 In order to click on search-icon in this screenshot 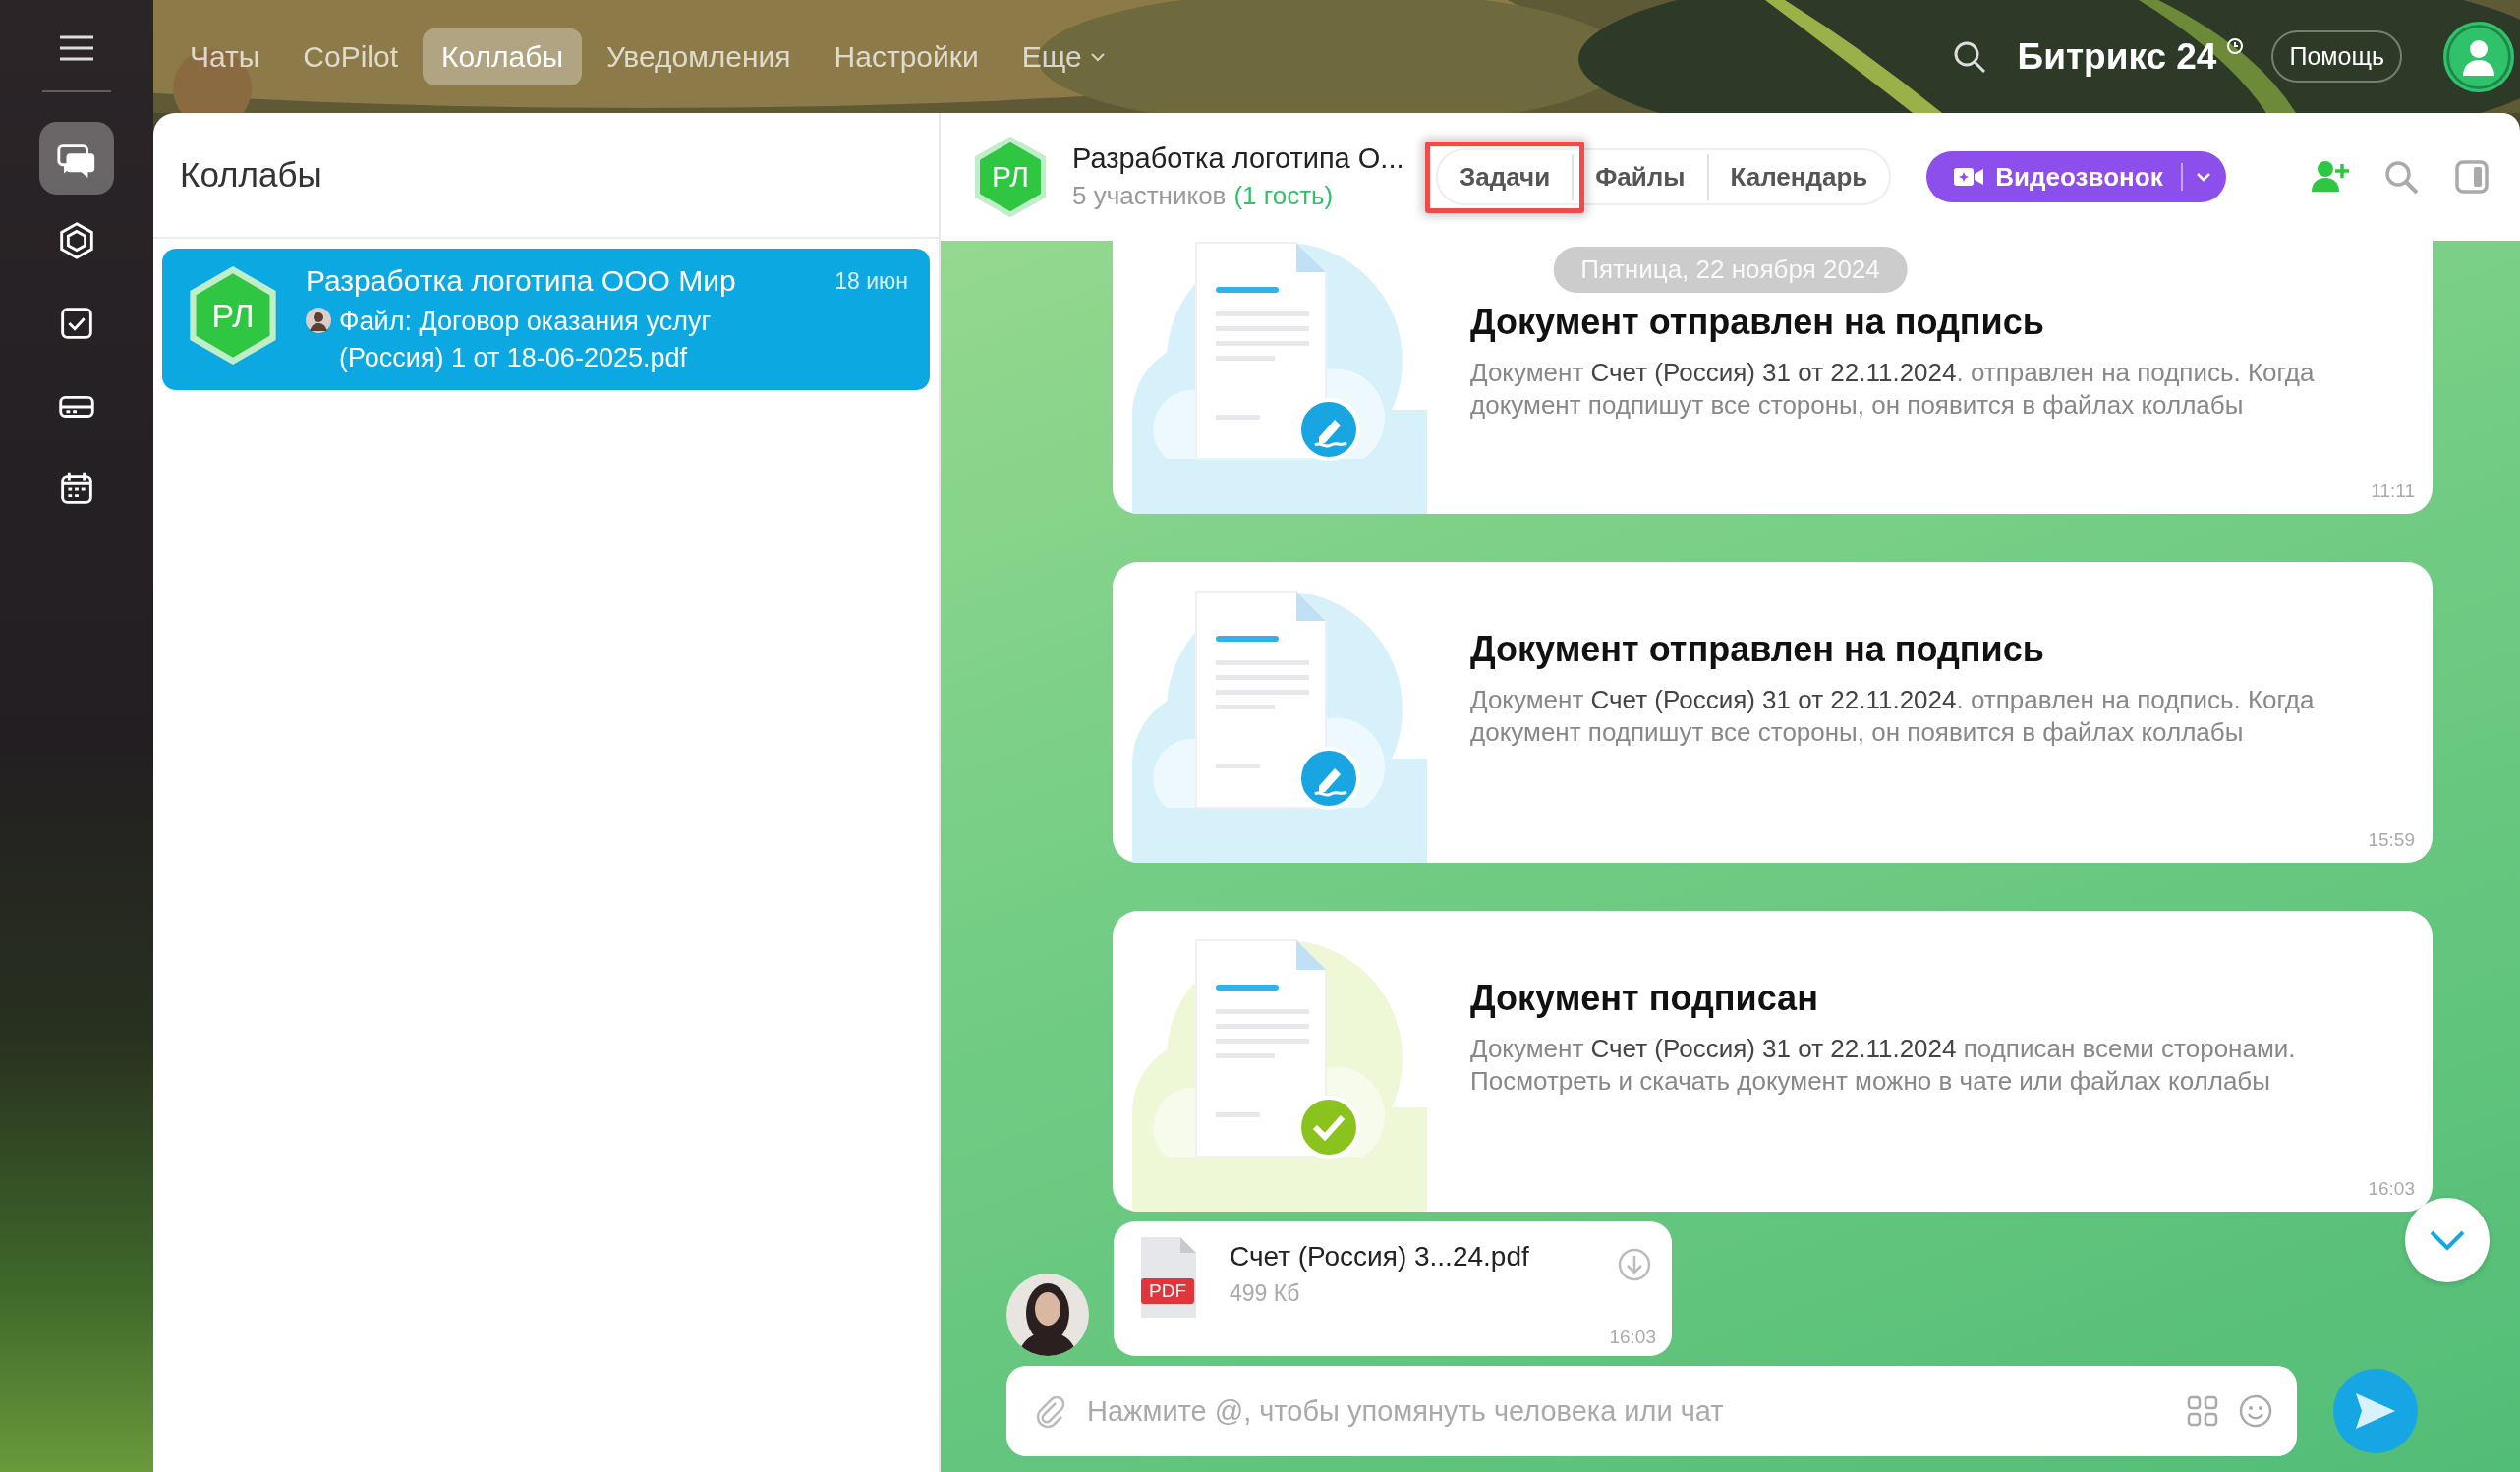, I will do `click(1969, 56)`.